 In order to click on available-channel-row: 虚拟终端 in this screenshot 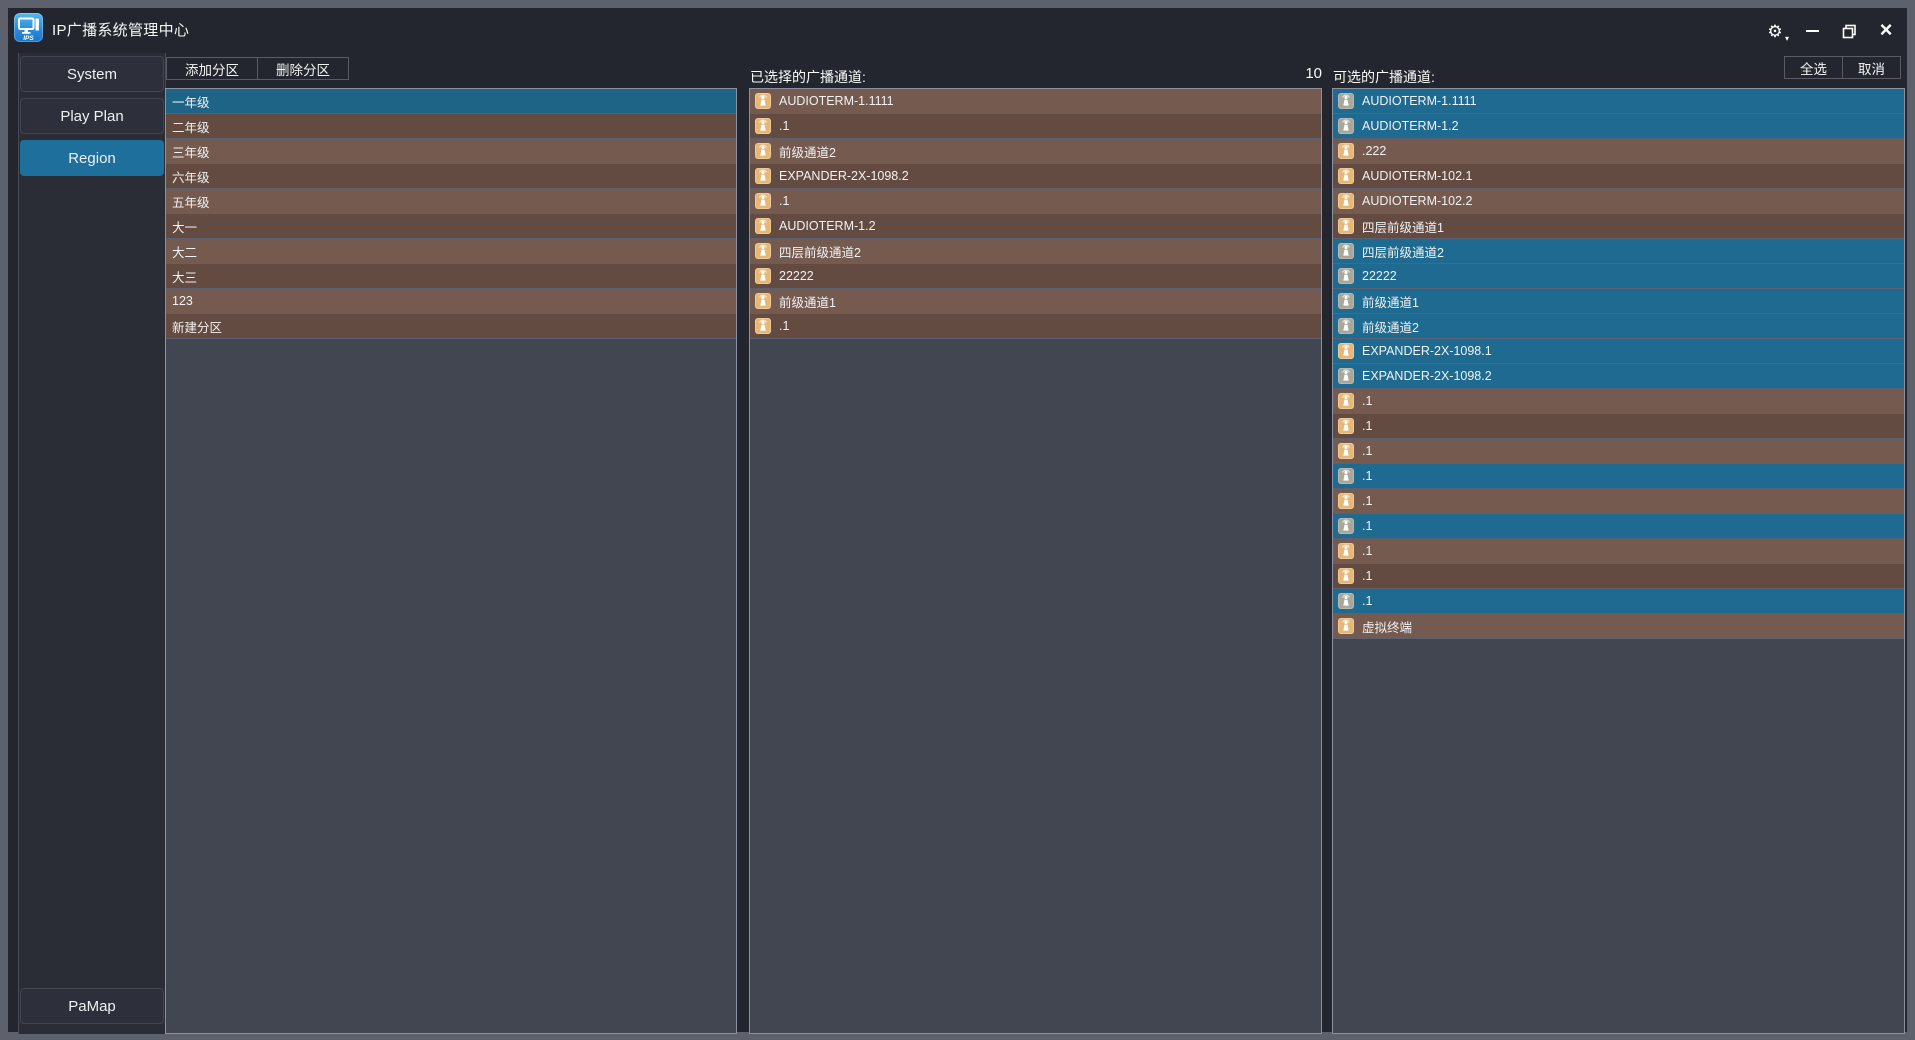, I will do `click(1618, 626)`.